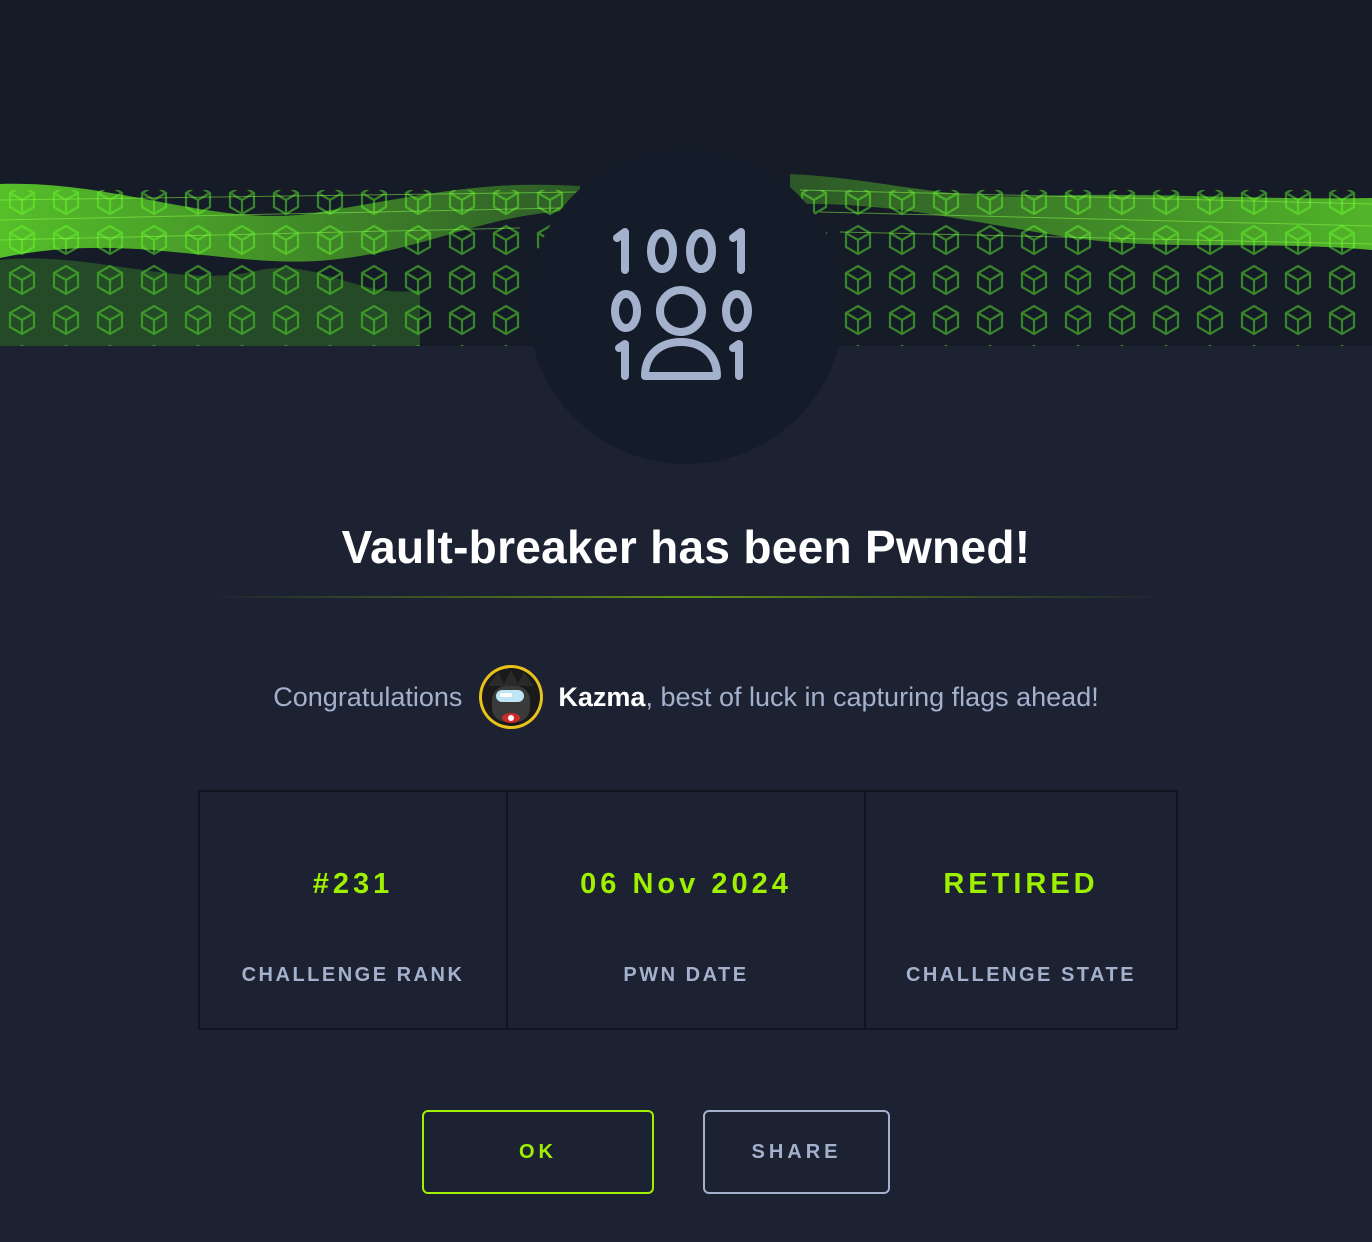 The image size is (1372, 1242). Describe the element at coordinates (354, 910) in the screenshot. I see `stat-challenge-rank: #231 CHALLENGE RANK` at that location.